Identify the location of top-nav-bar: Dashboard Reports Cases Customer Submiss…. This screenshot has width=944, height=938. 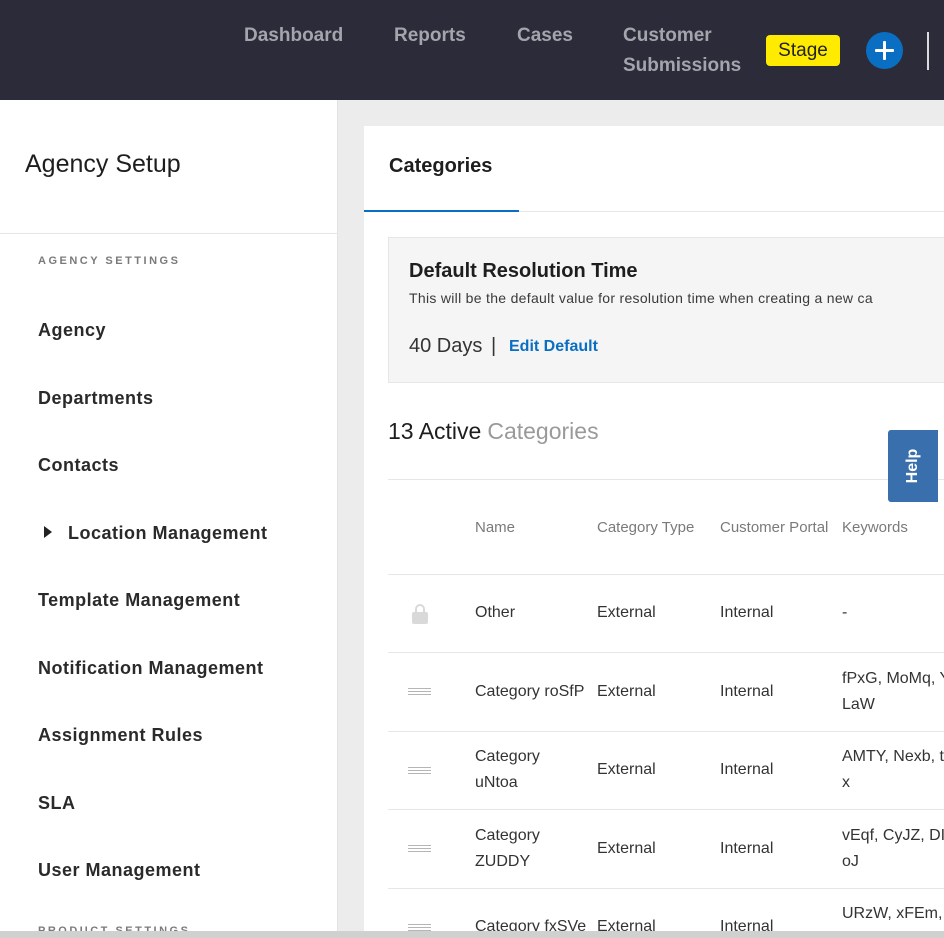
(472, 50).